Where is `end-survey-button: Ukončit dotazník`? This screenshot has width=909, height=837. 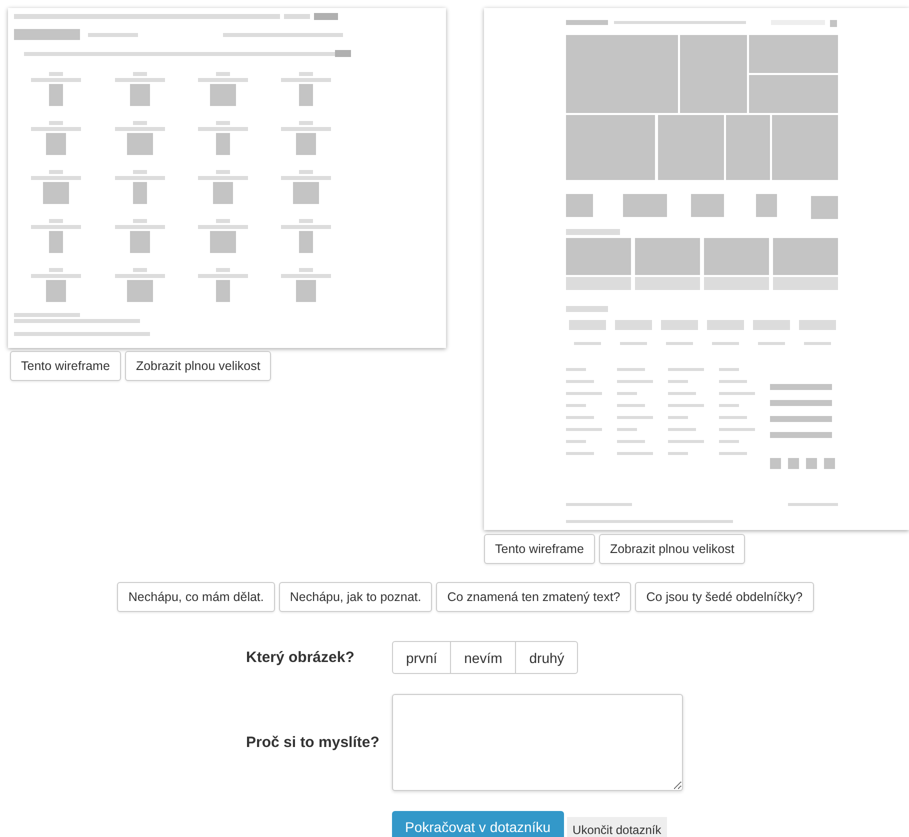
end-survey-button: Ukončit dotazník is located at coordinates (617, 827).